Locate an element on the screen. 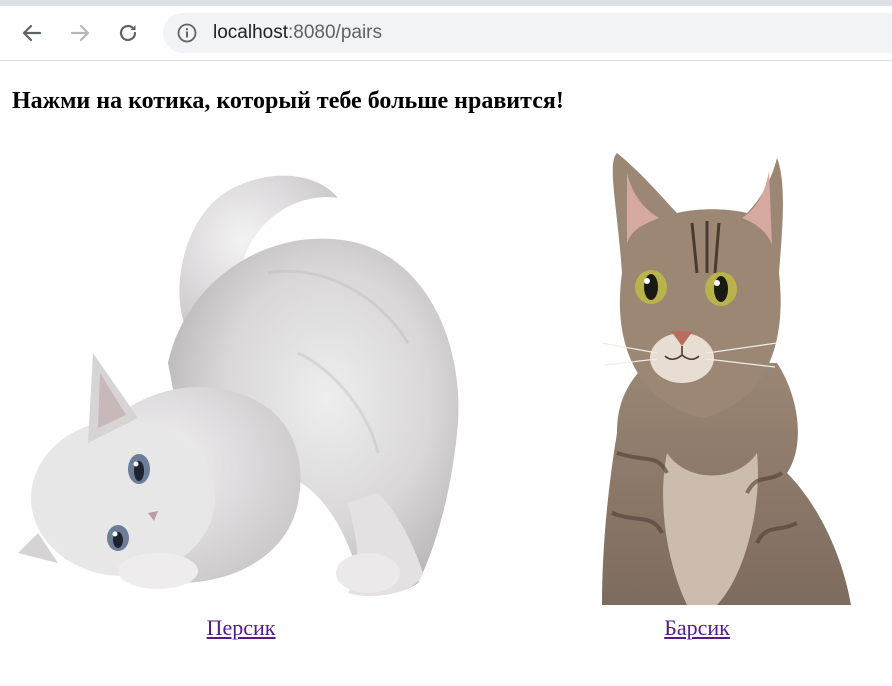  browser-toolbar: localhost:8080/pairs is located at coordinates (446, 33).